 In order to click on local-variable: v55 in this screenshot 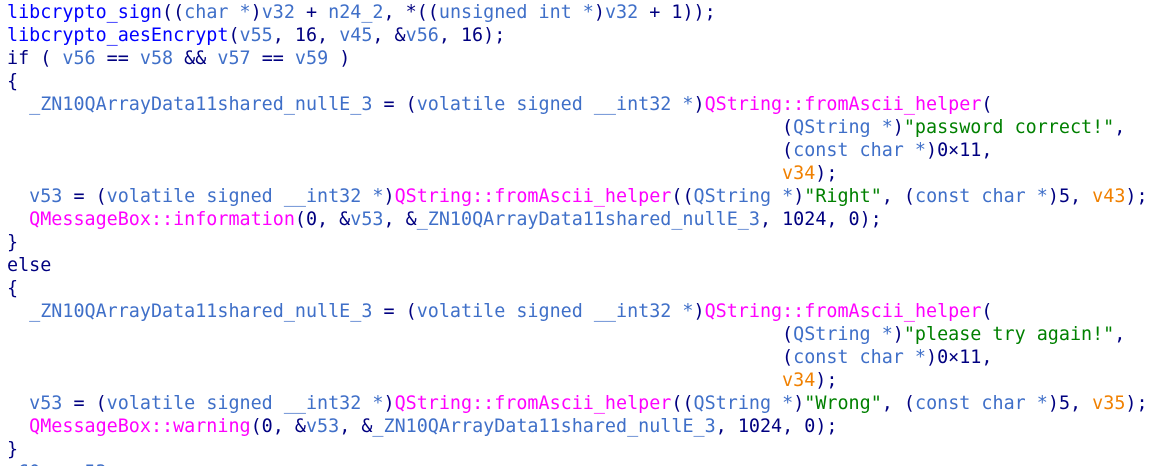, I will do `click(256, 35)`.